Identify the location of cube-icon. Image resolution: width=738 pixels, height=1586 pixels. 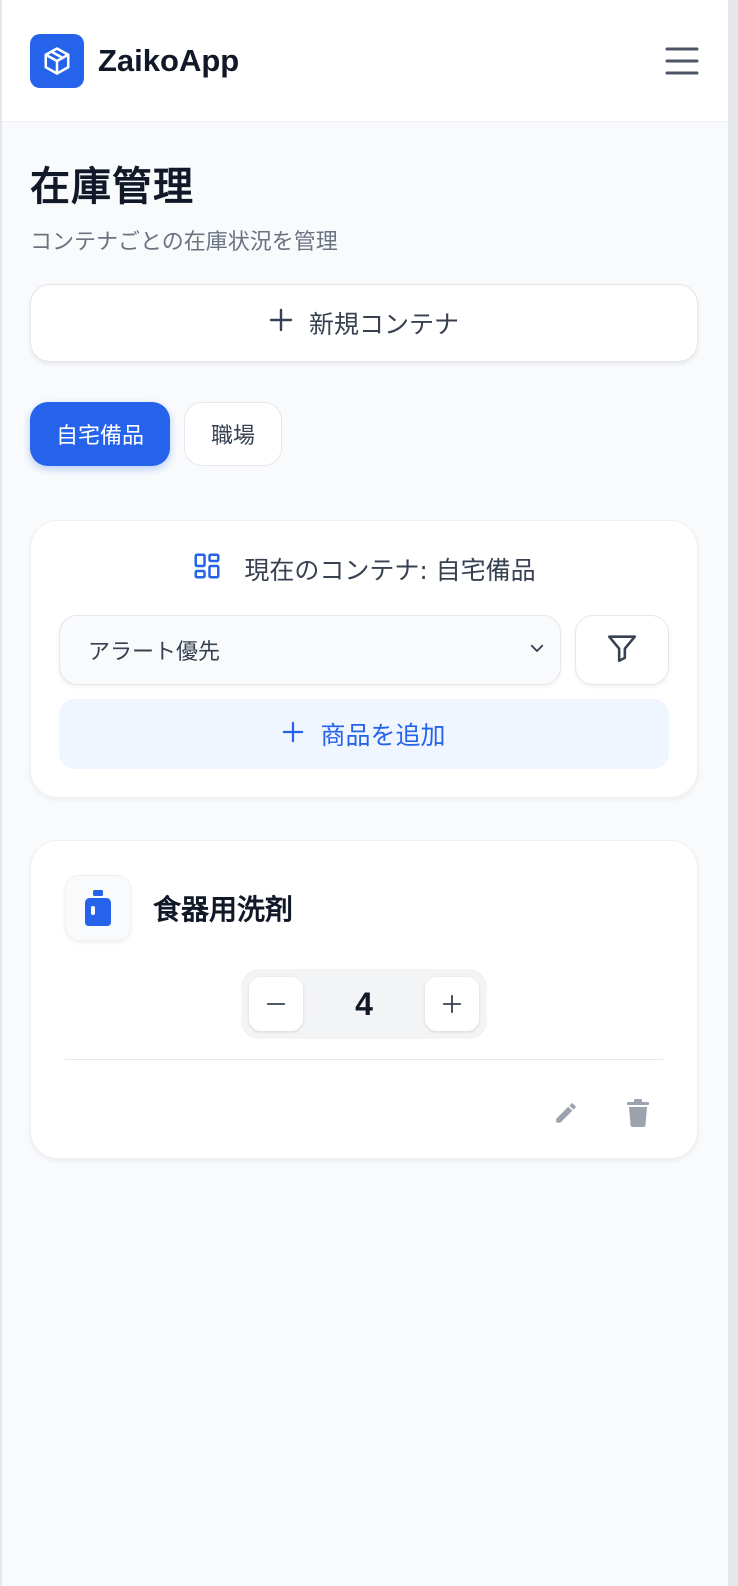
(57, 60).